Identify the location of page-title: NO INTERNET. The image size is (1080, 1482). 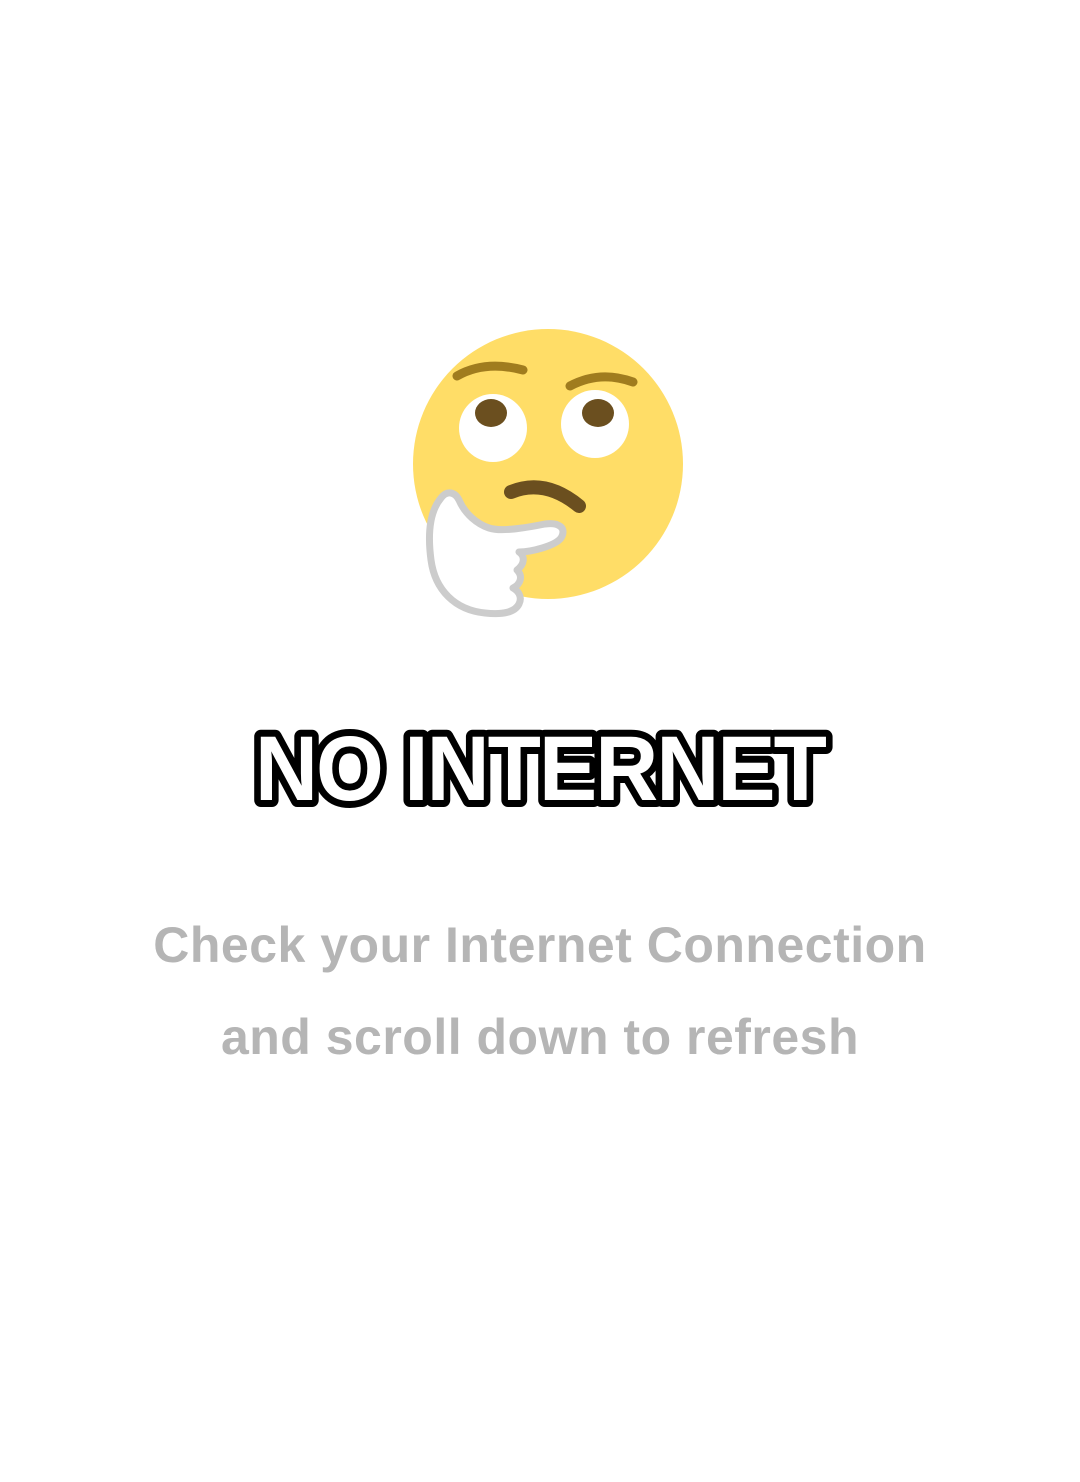
(540, 770).